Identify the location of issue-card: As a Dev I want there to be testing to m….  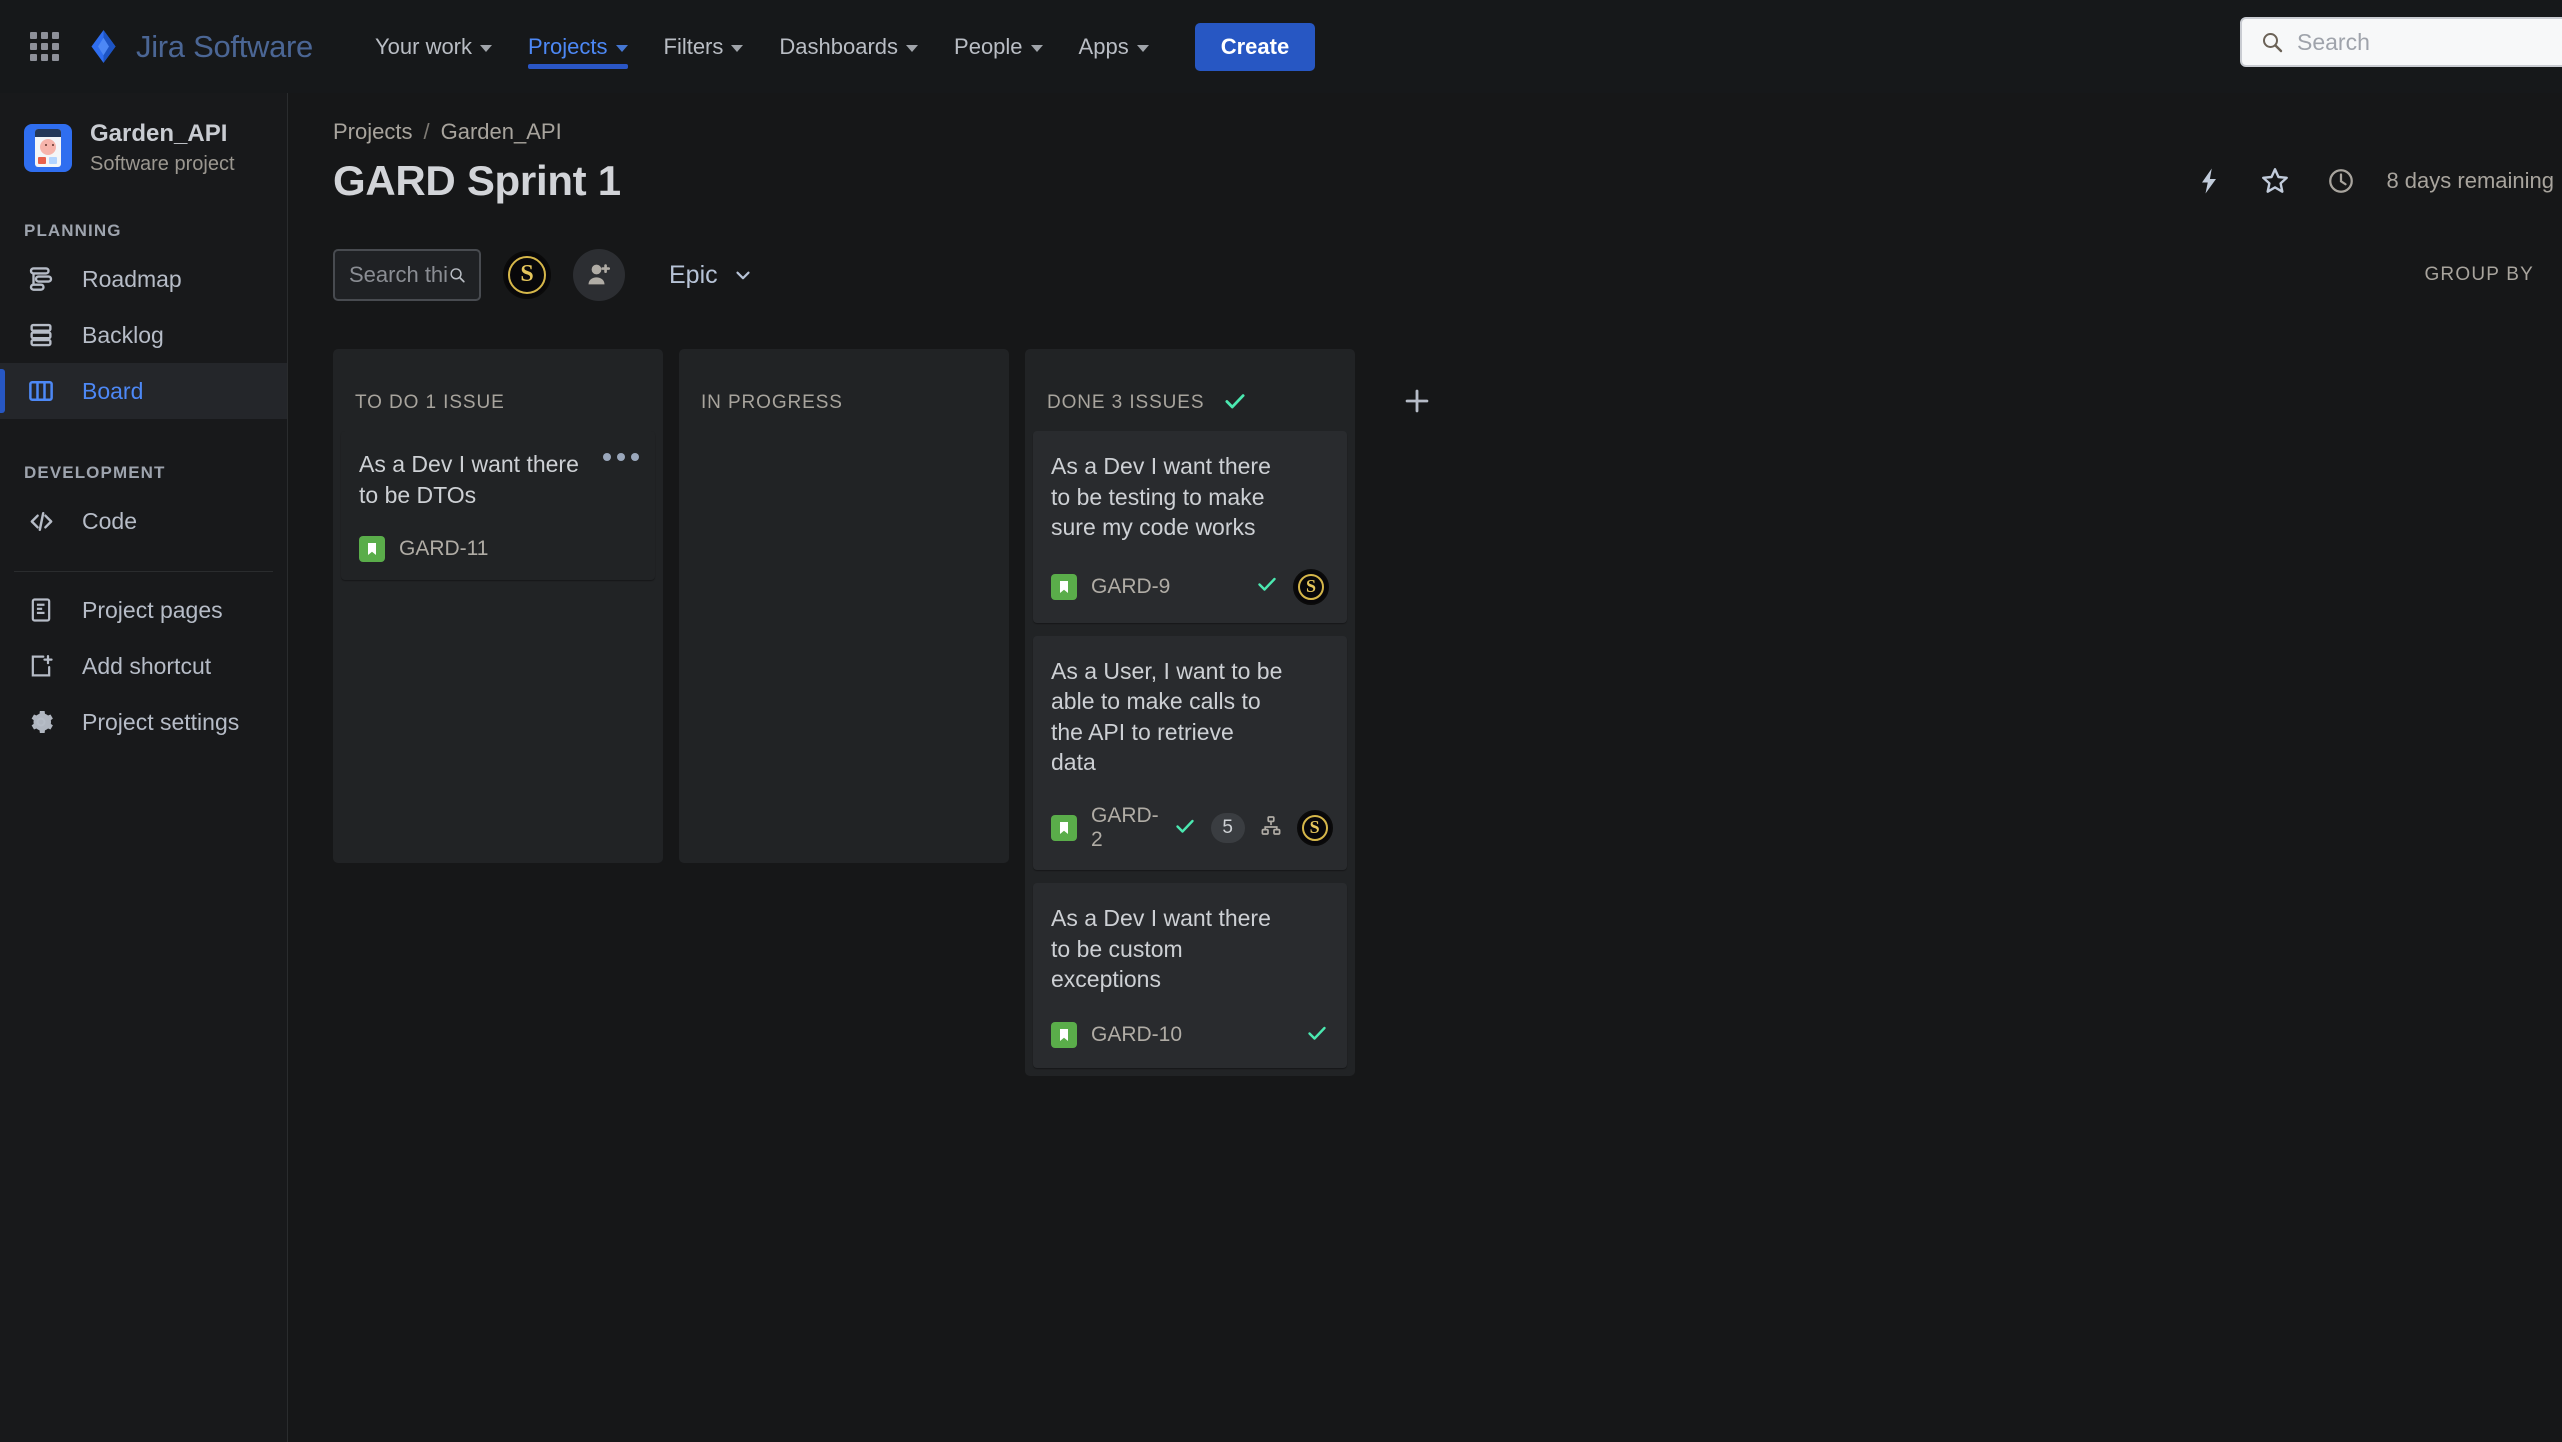
(1190, 527).